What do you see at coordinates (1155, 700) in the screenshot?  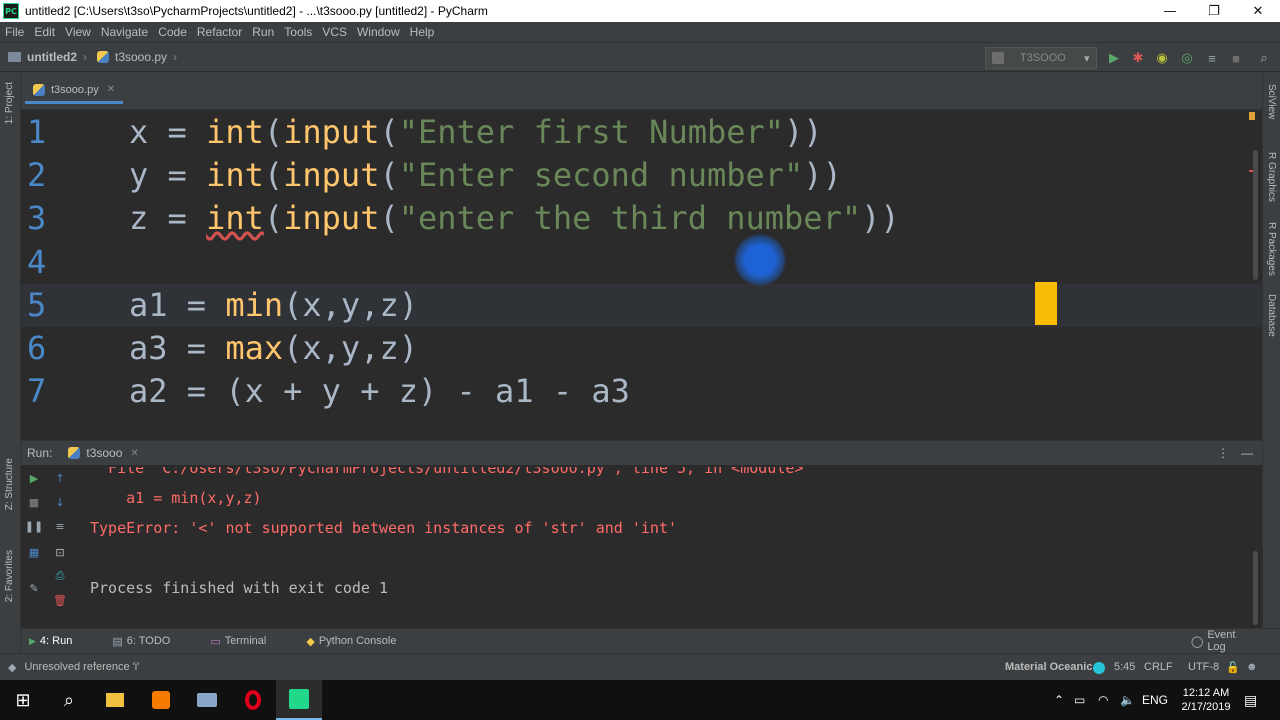 I see `language-indicator: ENG` at bounding box center [1155, 700].